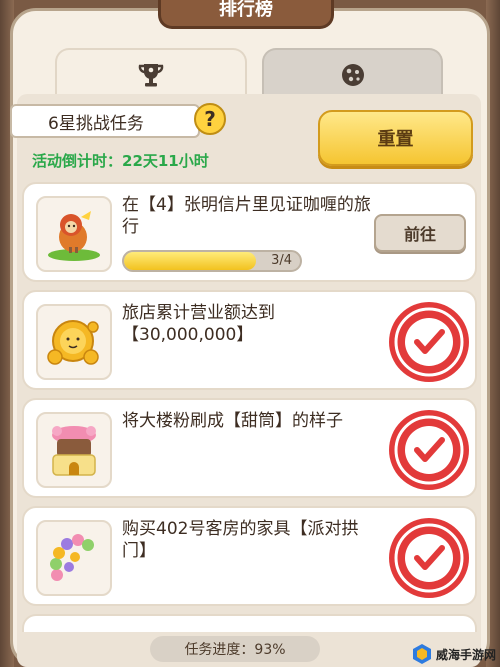 This screenshot has width=500, height=667. What do you see at coordinates (120, 161) in the screenshot?
I see `countdown-text: 活动倒计时：22天11小时` at bounding box center [120, 161].